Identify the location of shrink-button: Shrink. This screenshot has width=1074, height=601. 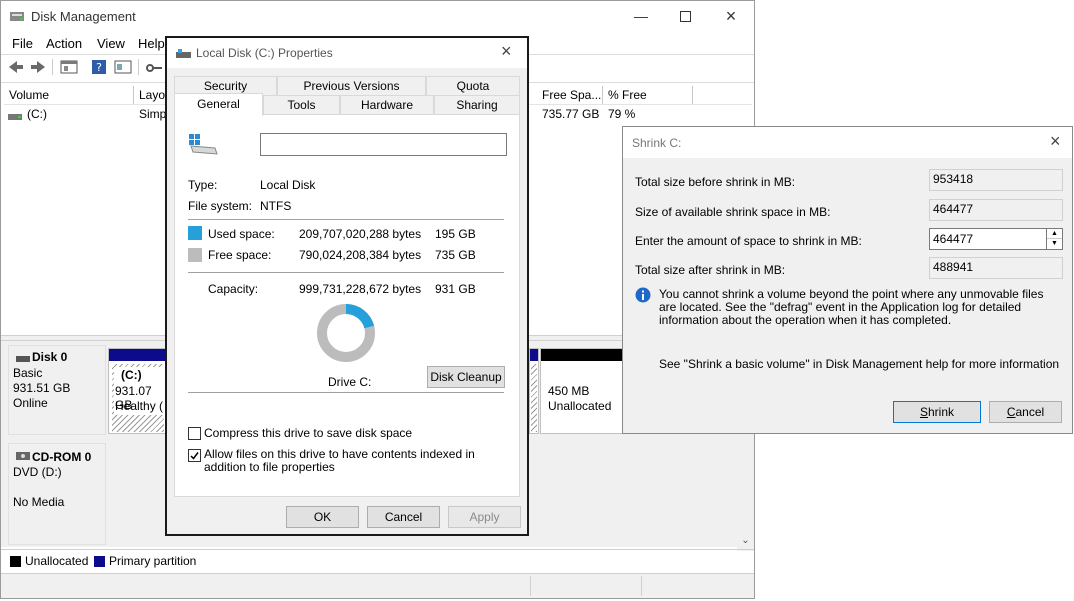
(937, 412).